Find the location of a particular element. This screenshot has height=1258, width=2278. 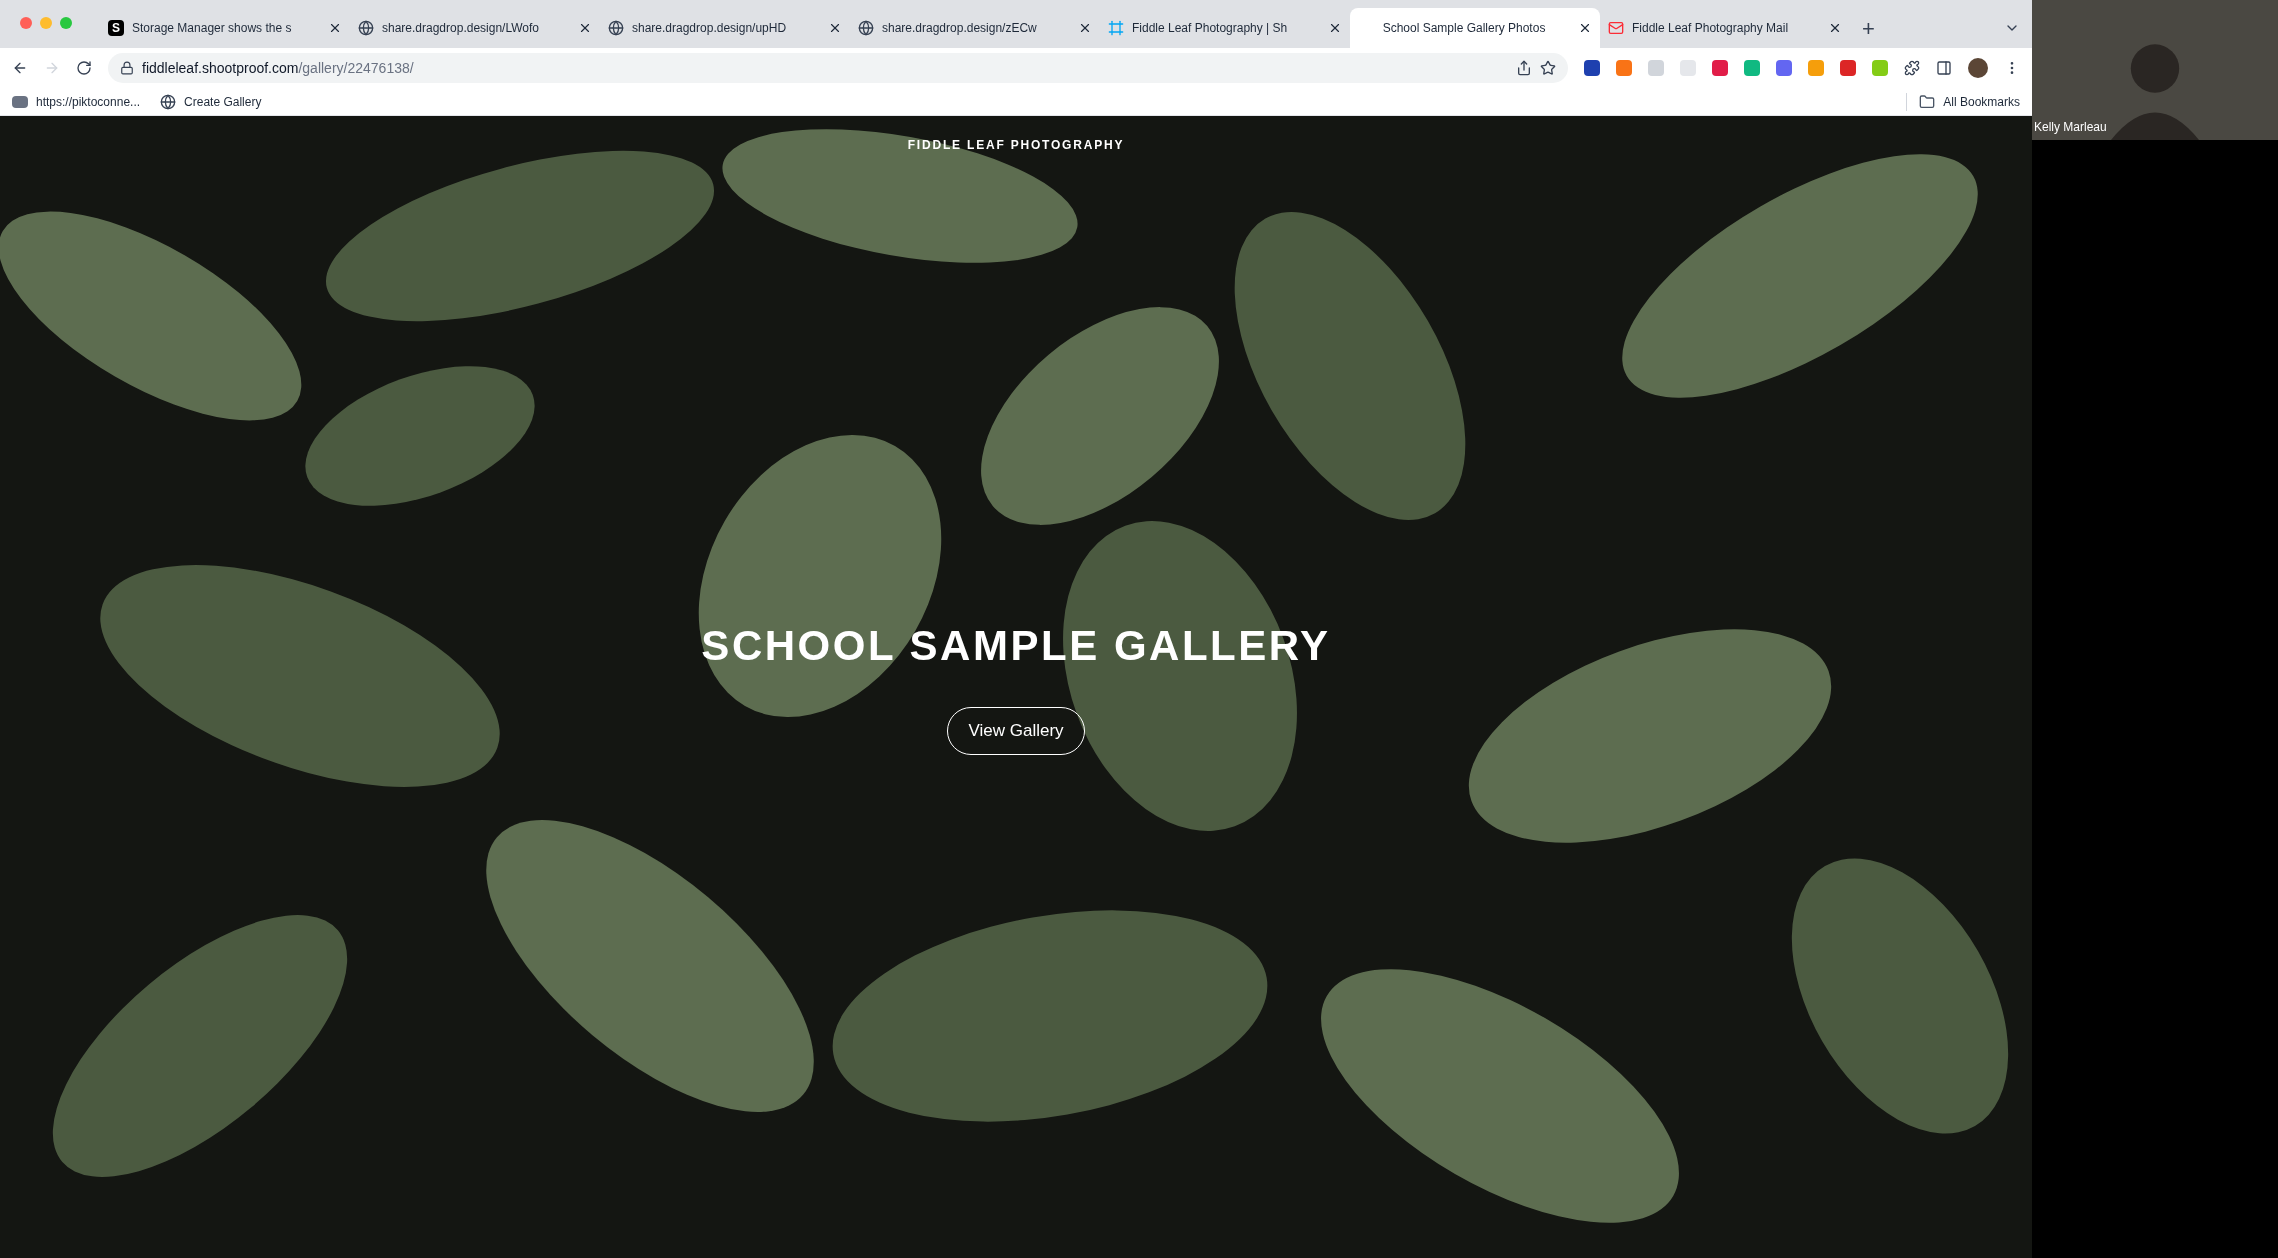

browser-tab: S Storage Manager shows the s is located at coordinates (225, 28).